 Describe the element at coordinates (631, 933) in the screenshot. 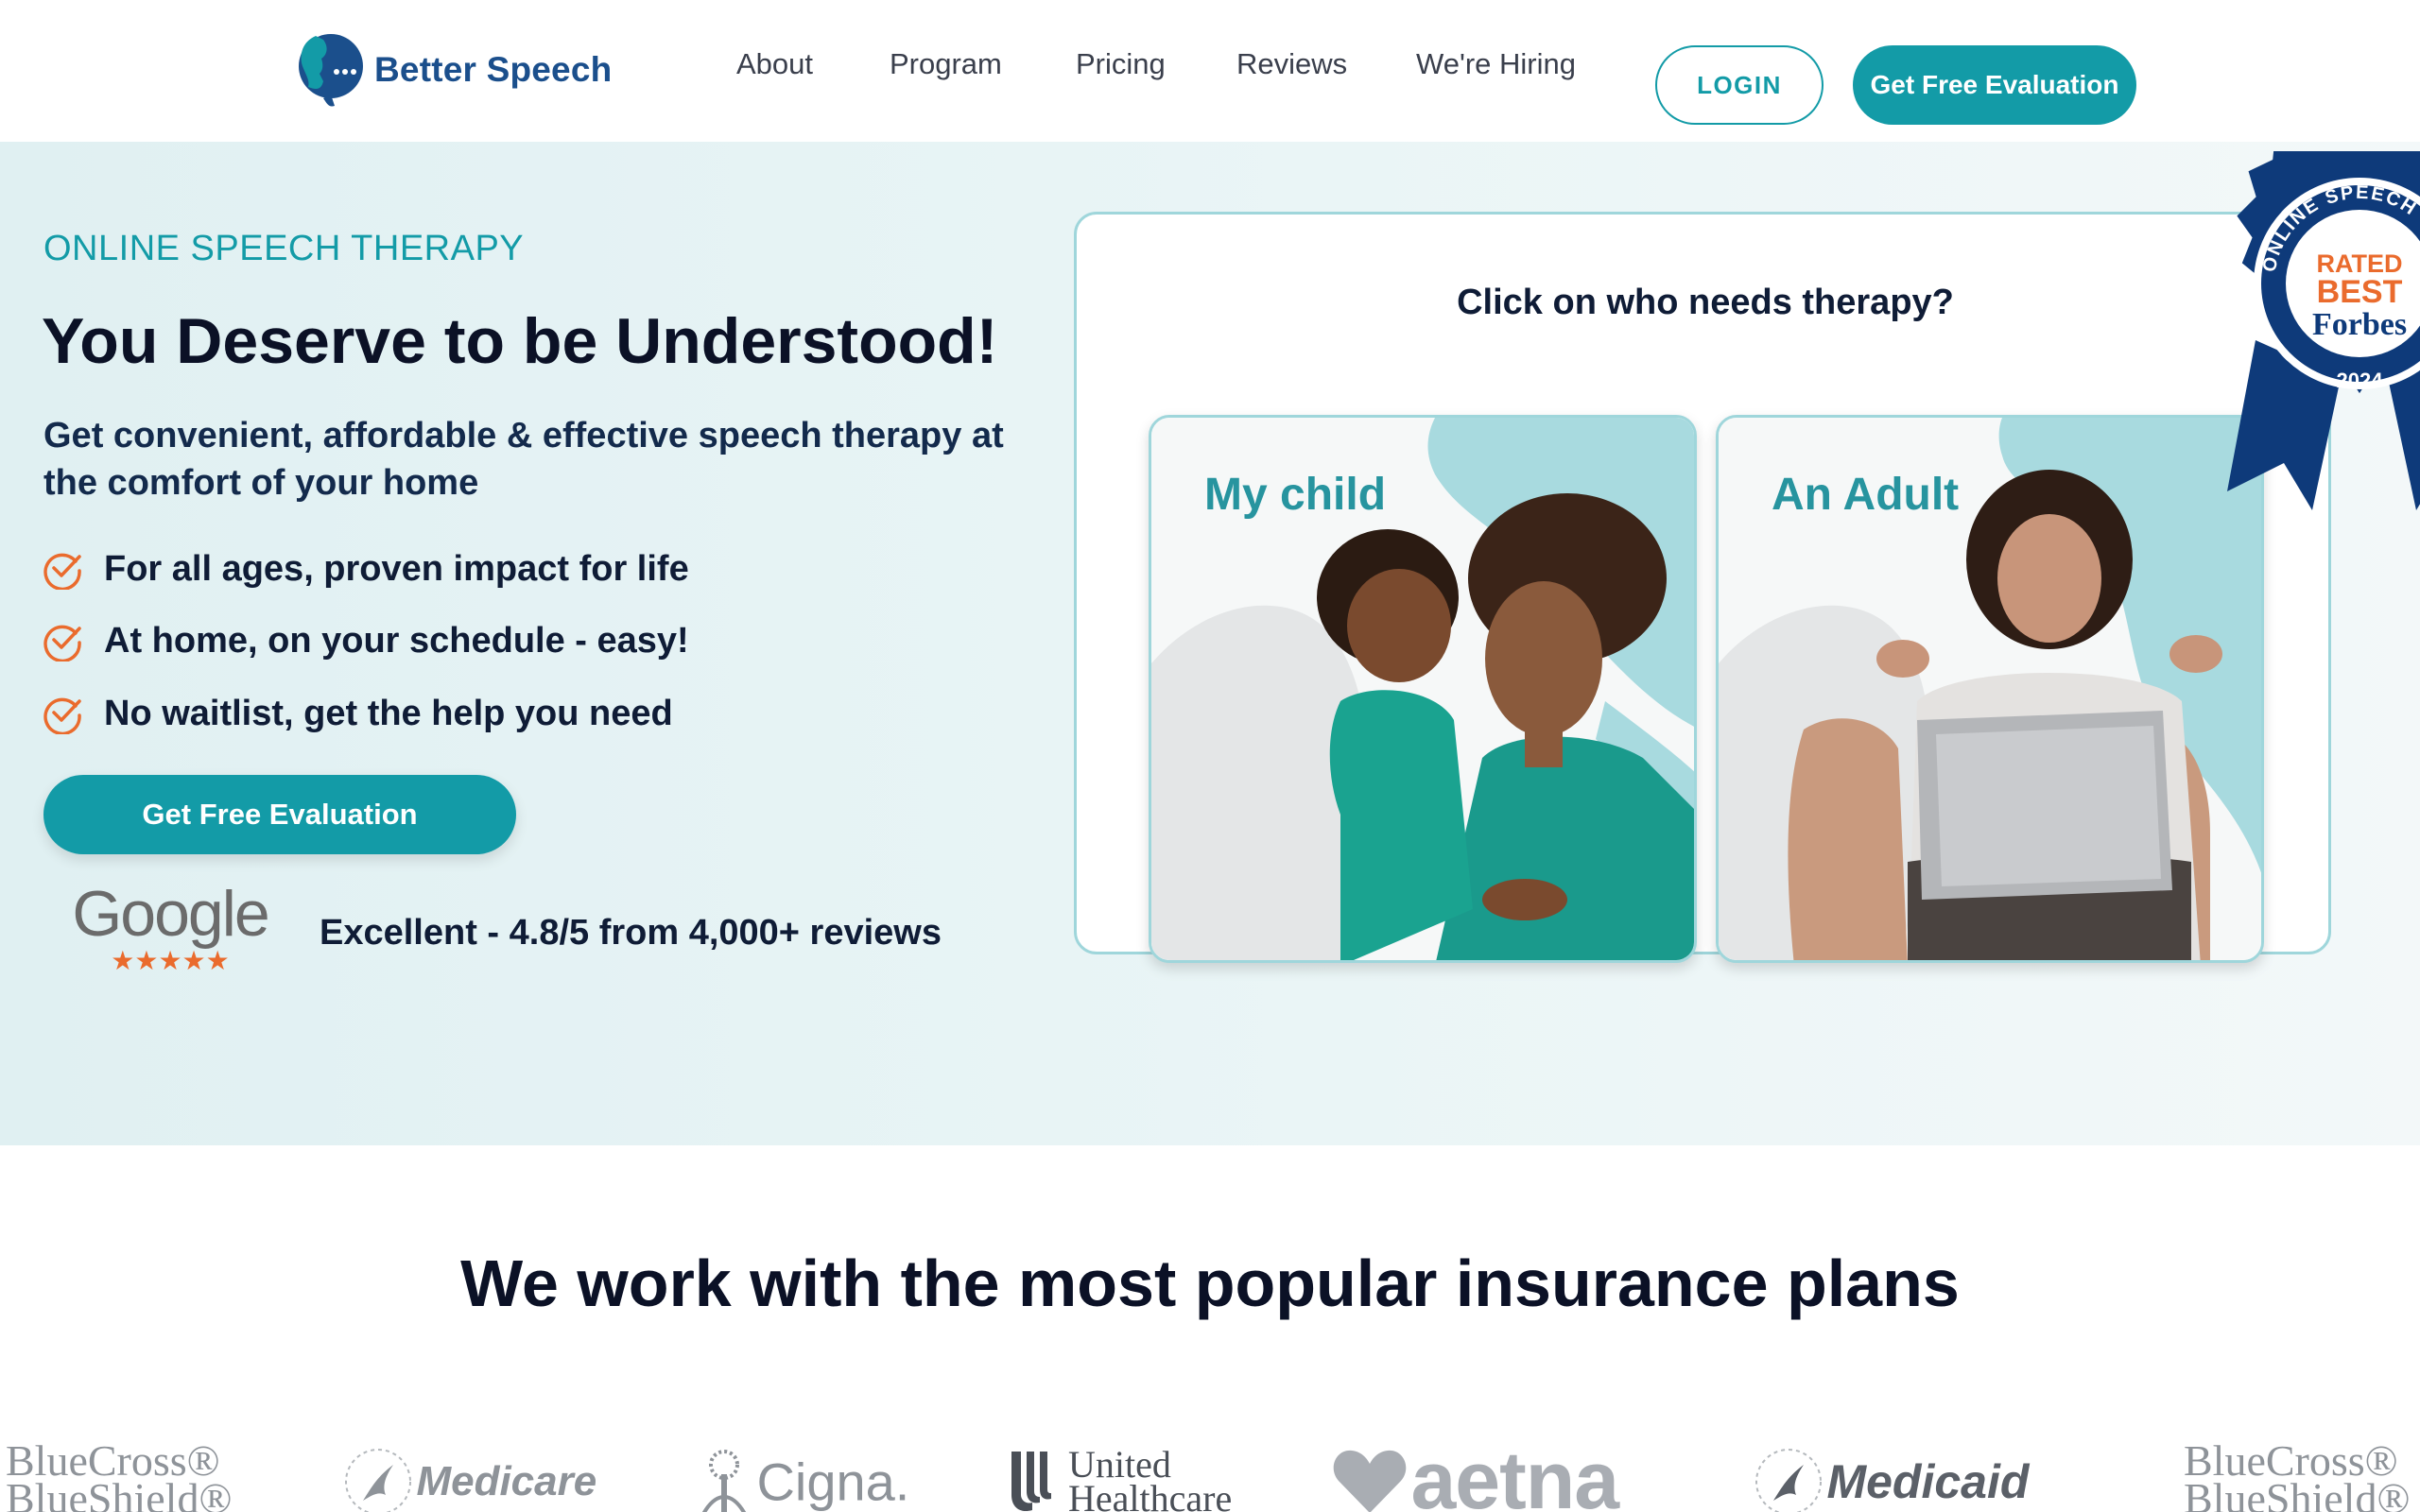

I see `review-summary: Excellent - 4.8/5 from 4,000+ reviews` at that location.